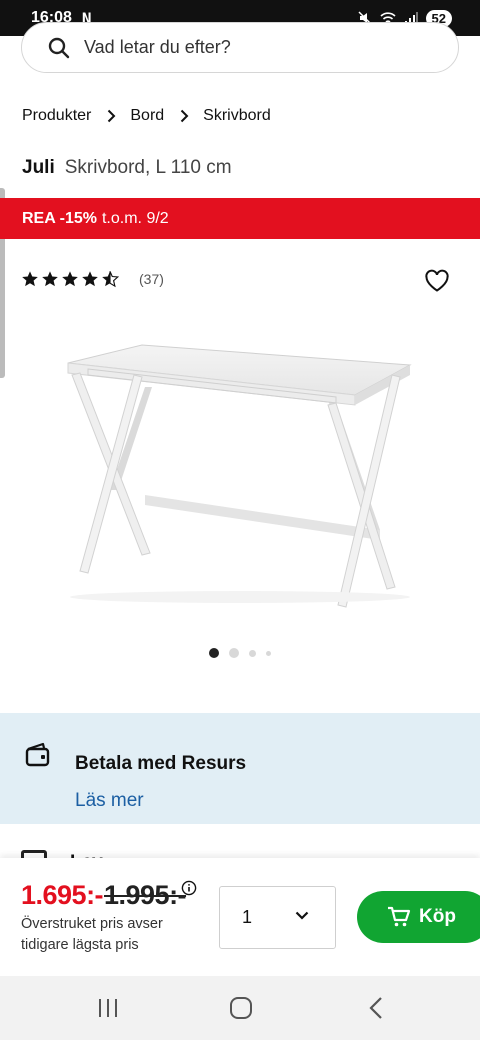  I want to click on buy-button: Köp, so click(418, 917).